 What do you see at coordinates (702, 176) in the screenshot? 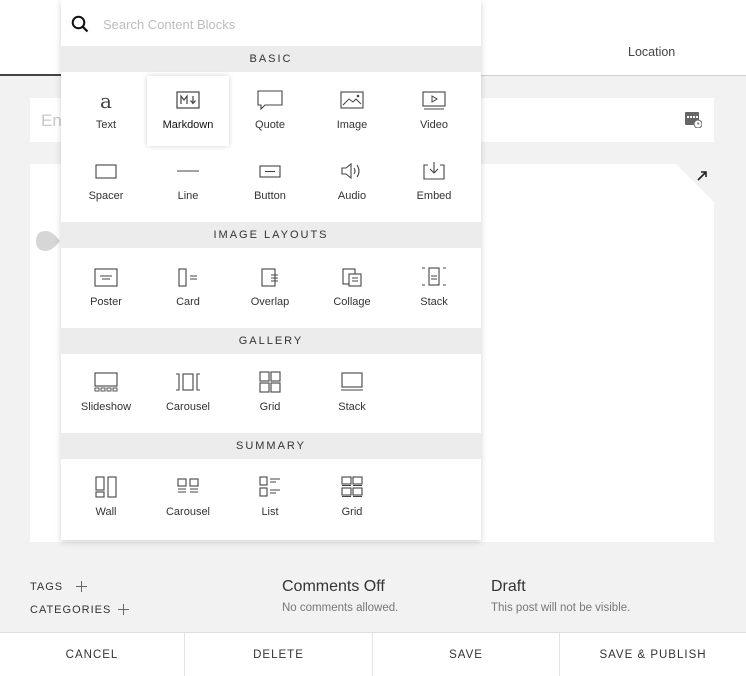
I see `expand-icon` at bounding box center [702, 176].